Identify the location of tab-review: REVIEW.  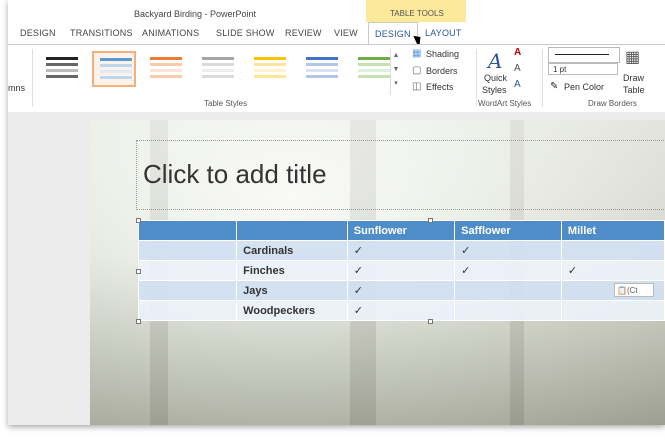
(303, 33).